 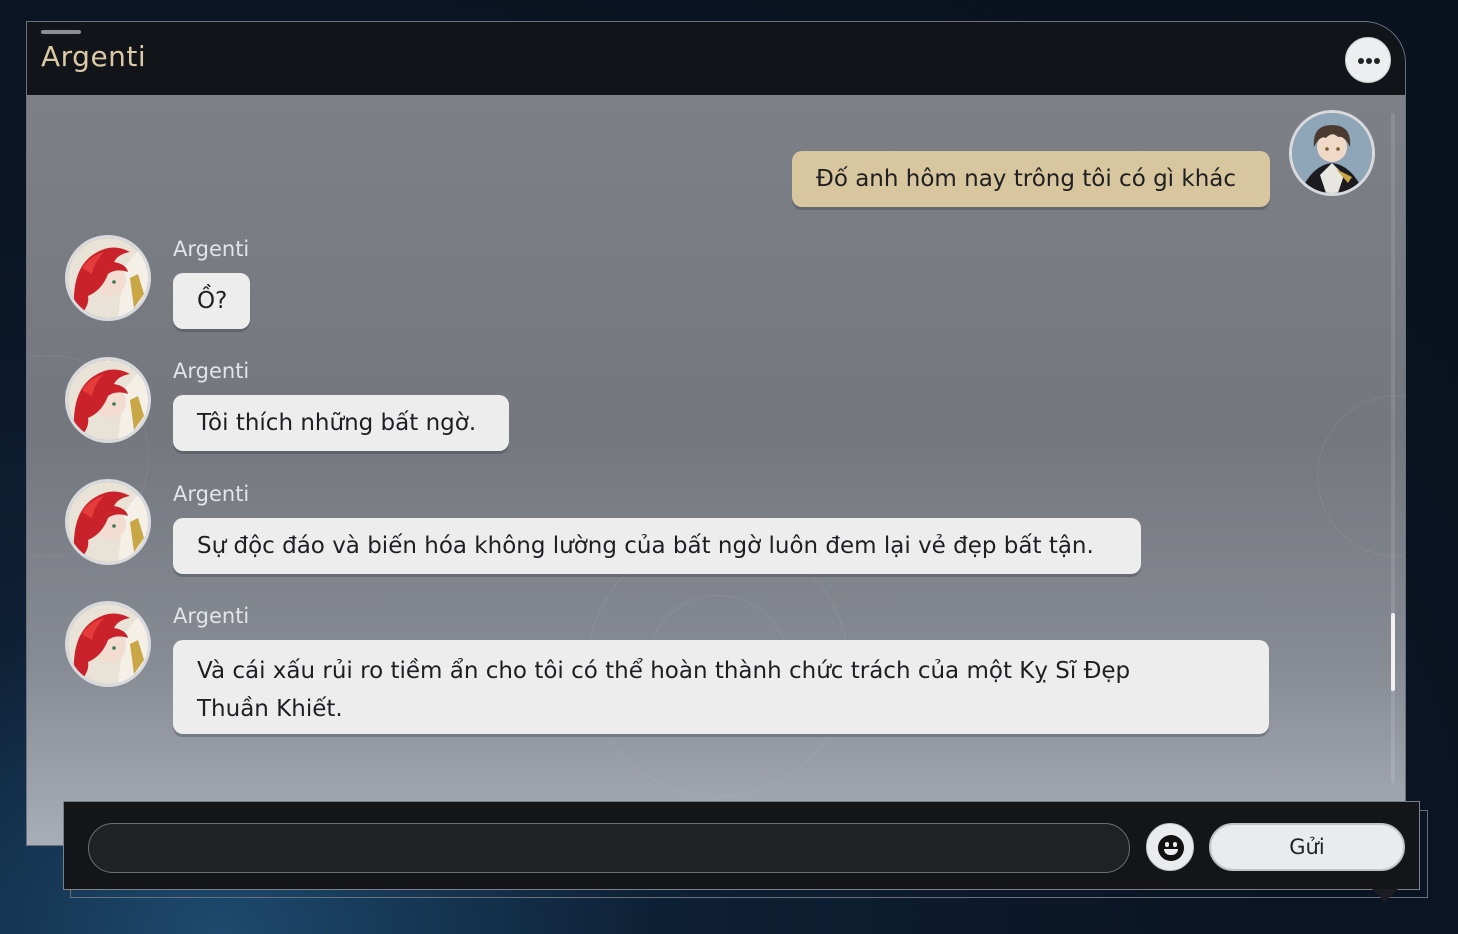 I want to click on more-options-button, so click(x=1368, y=60).